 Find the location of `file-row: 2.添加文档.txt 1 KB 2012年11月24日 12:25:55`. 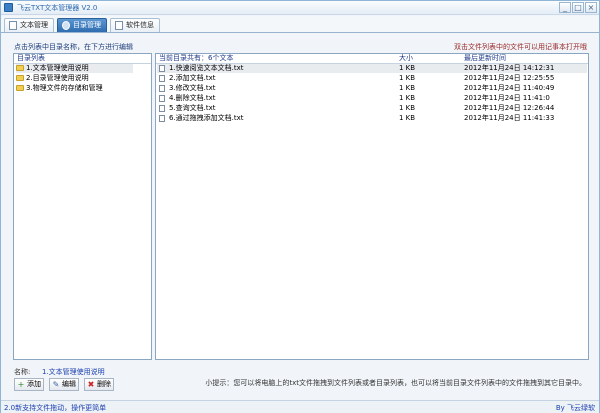

file-row: 2.添加文档.txt 1 KB 2012年11月24日 12:25:55 is located at coordinates (372, 78).